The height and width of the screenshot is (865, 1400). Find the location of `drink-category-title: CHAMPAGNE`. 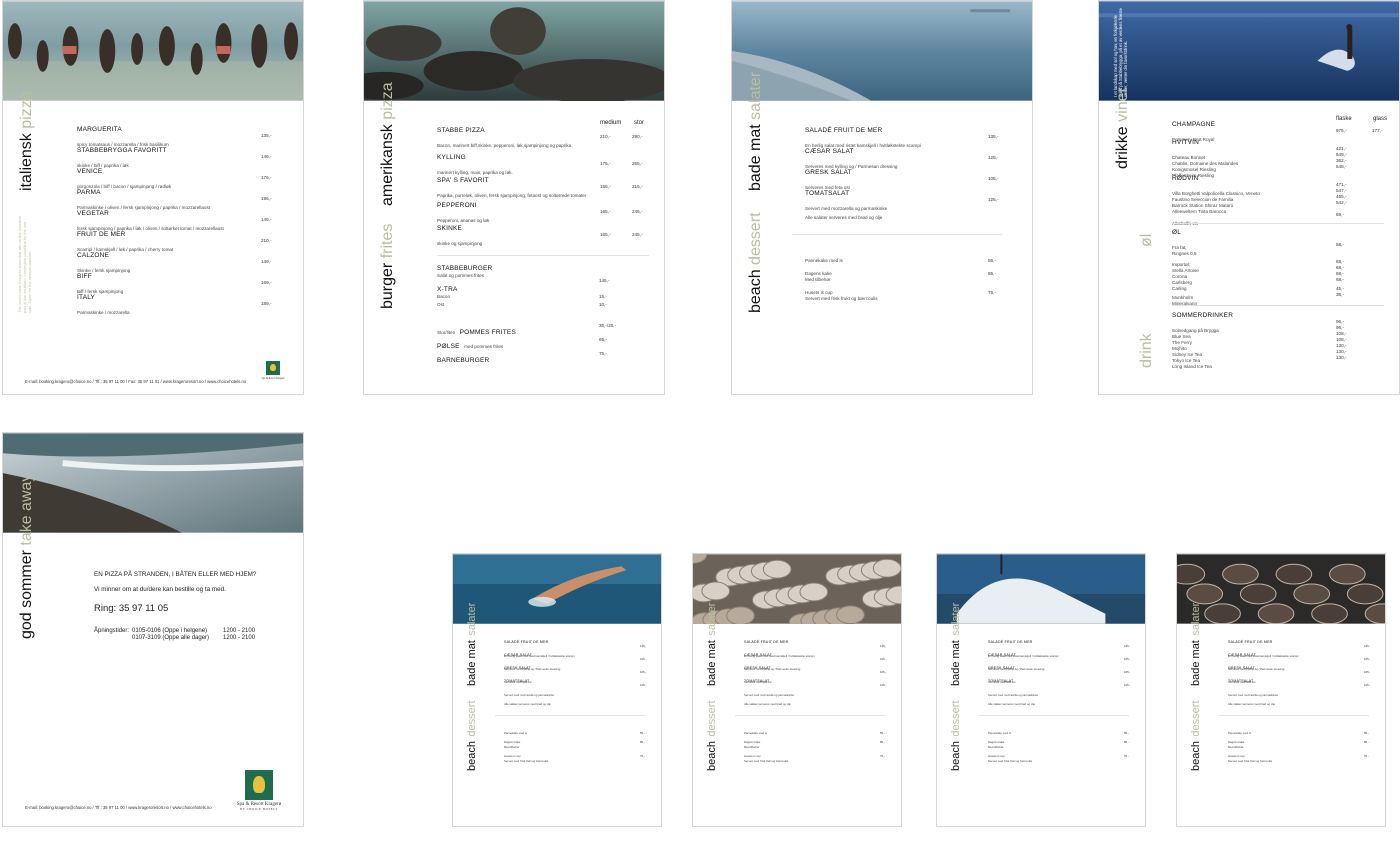

drink-category-title: CHAMPAGNE is located at coordinates (1194, 124).